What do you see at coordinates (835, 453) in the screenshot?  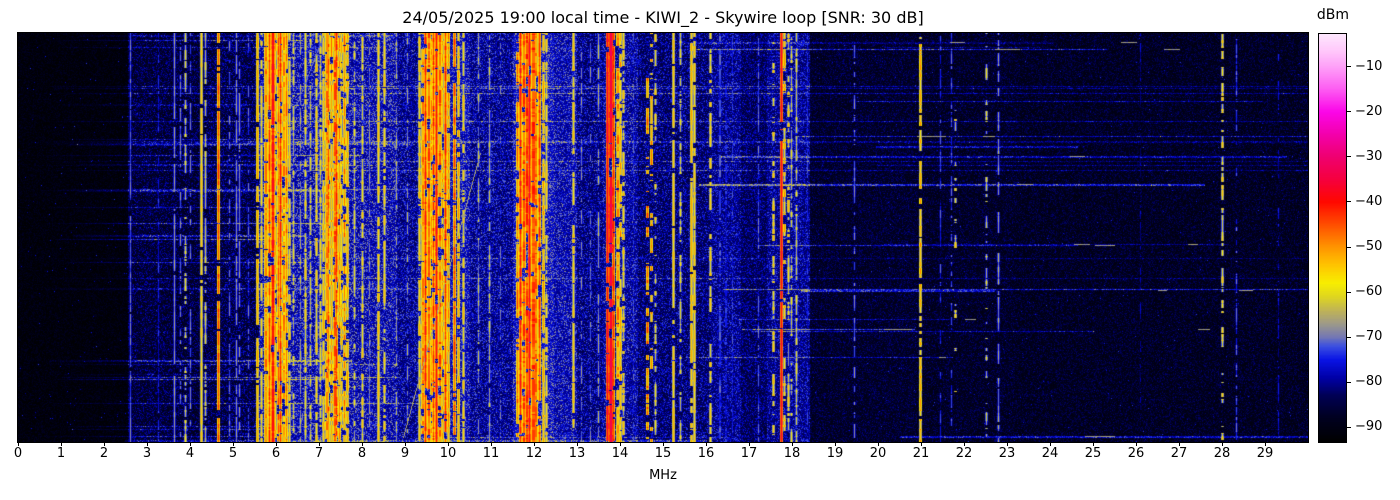 I see `x-tick-label: 19` at bounding box center [835, 453].